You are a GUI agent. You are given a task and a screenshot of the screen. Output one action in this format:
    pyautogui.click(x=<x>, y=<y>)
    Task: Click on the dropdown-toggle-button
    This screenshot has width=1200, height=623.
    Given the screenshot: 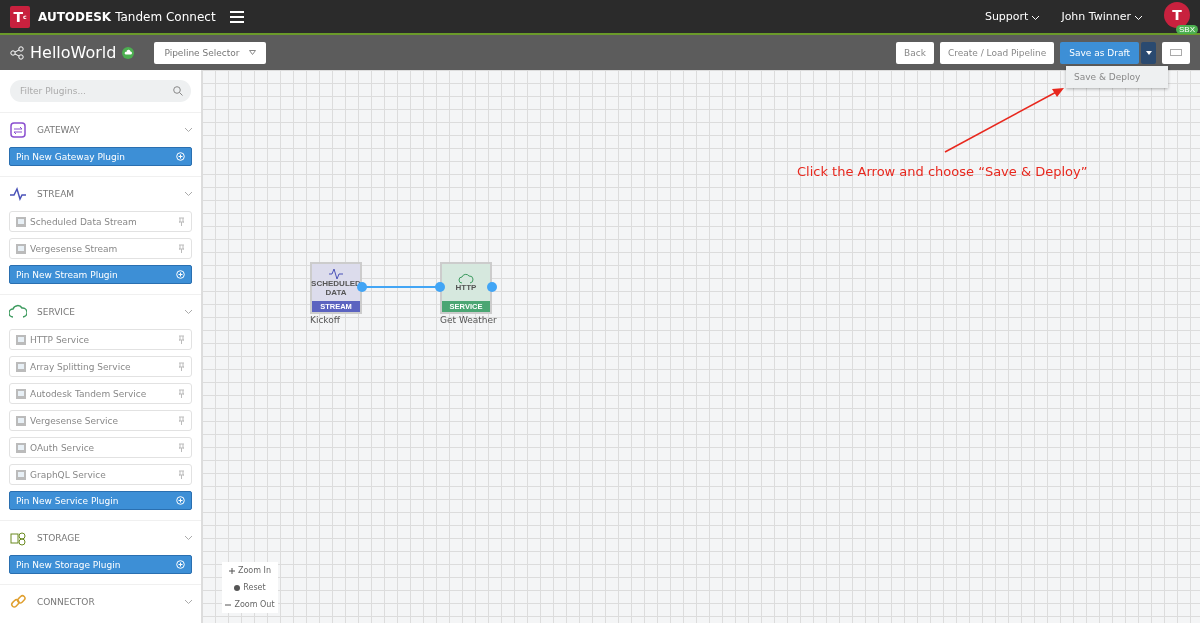 What is the action you would take?
    pyautogui.click(x=1148, y=52)
    